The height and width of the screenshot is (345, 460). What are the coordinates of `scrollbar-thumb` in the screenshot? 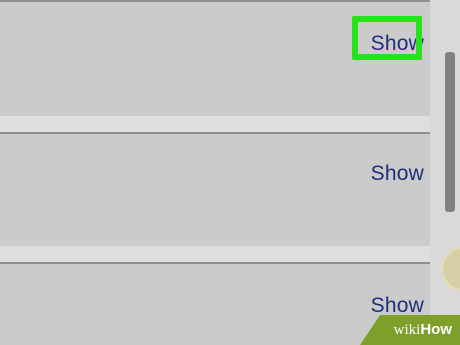 It's located at (450, 132).